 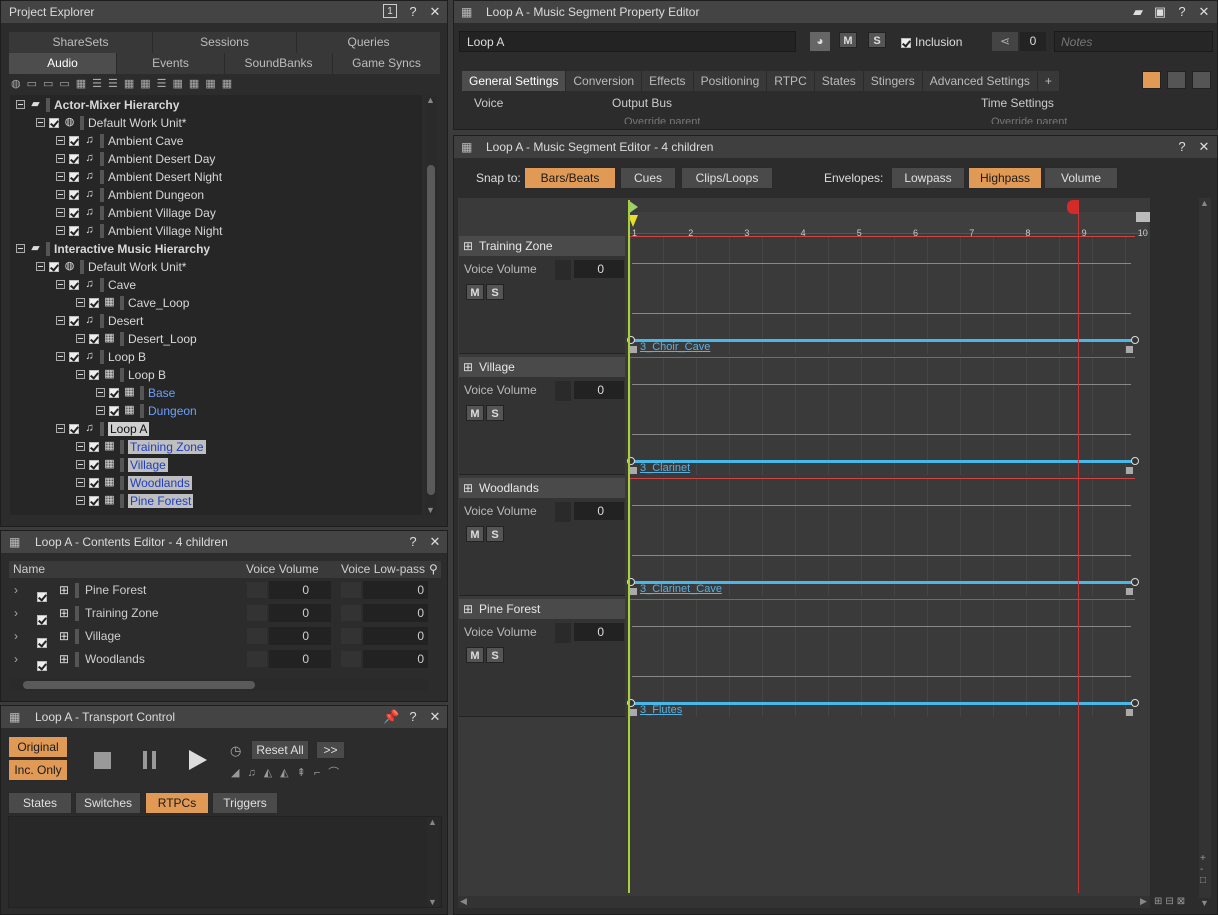 What do you see at coordinates (224, 590) in the screenshot?
I see `table-row: › ⊞ Pine Forest 0 0` at bounding box center [224, 590].